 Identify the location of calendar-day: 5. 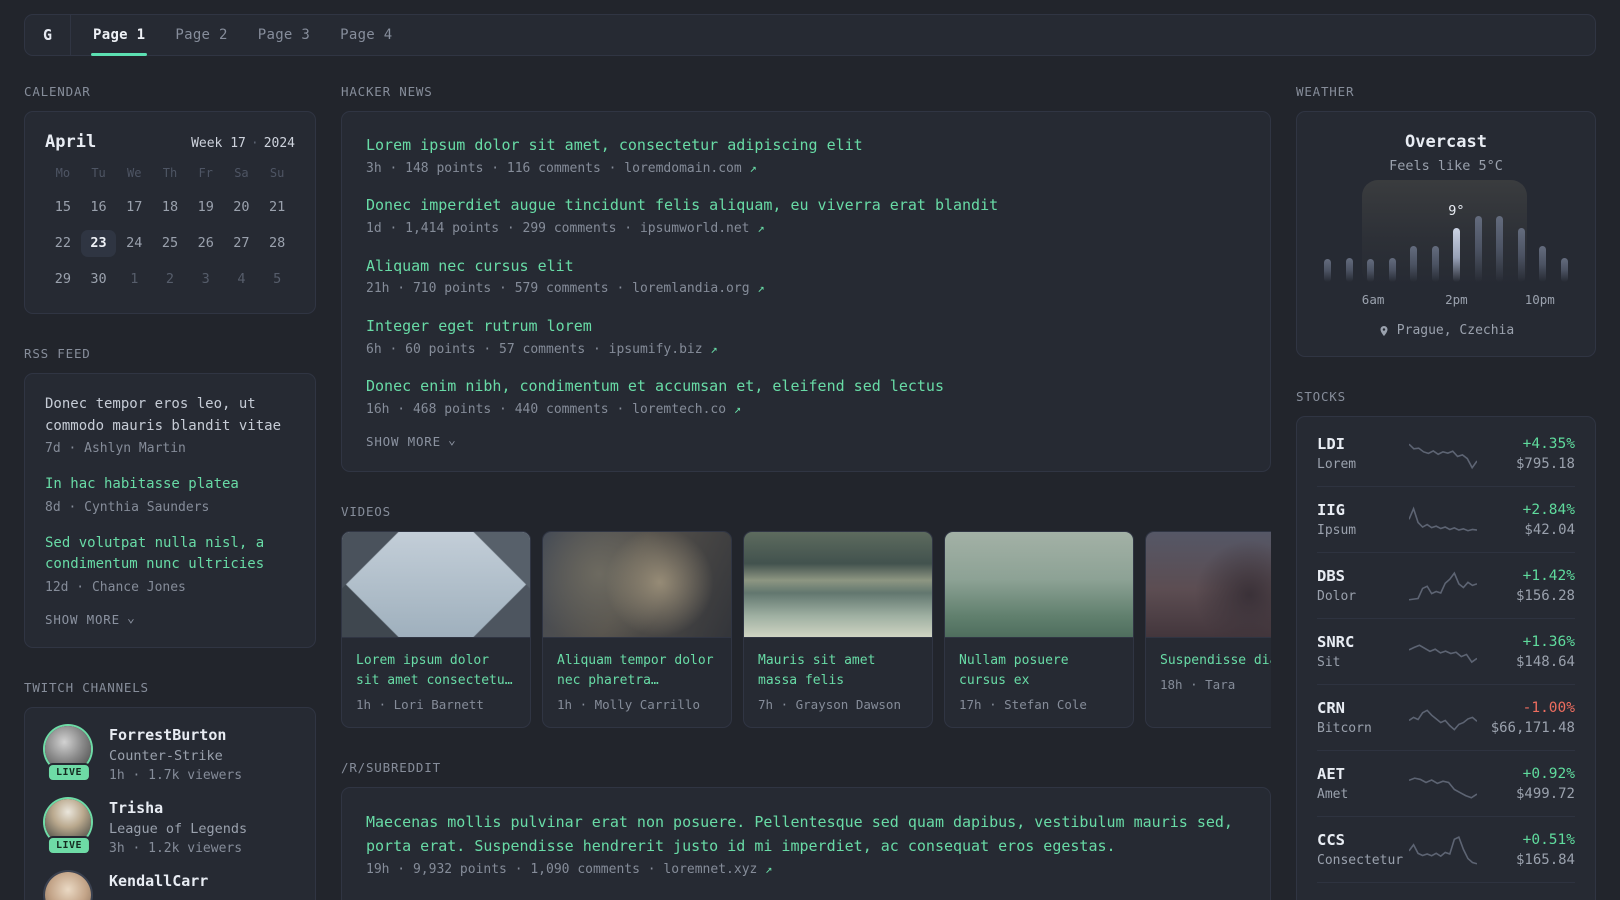
(277, 279).